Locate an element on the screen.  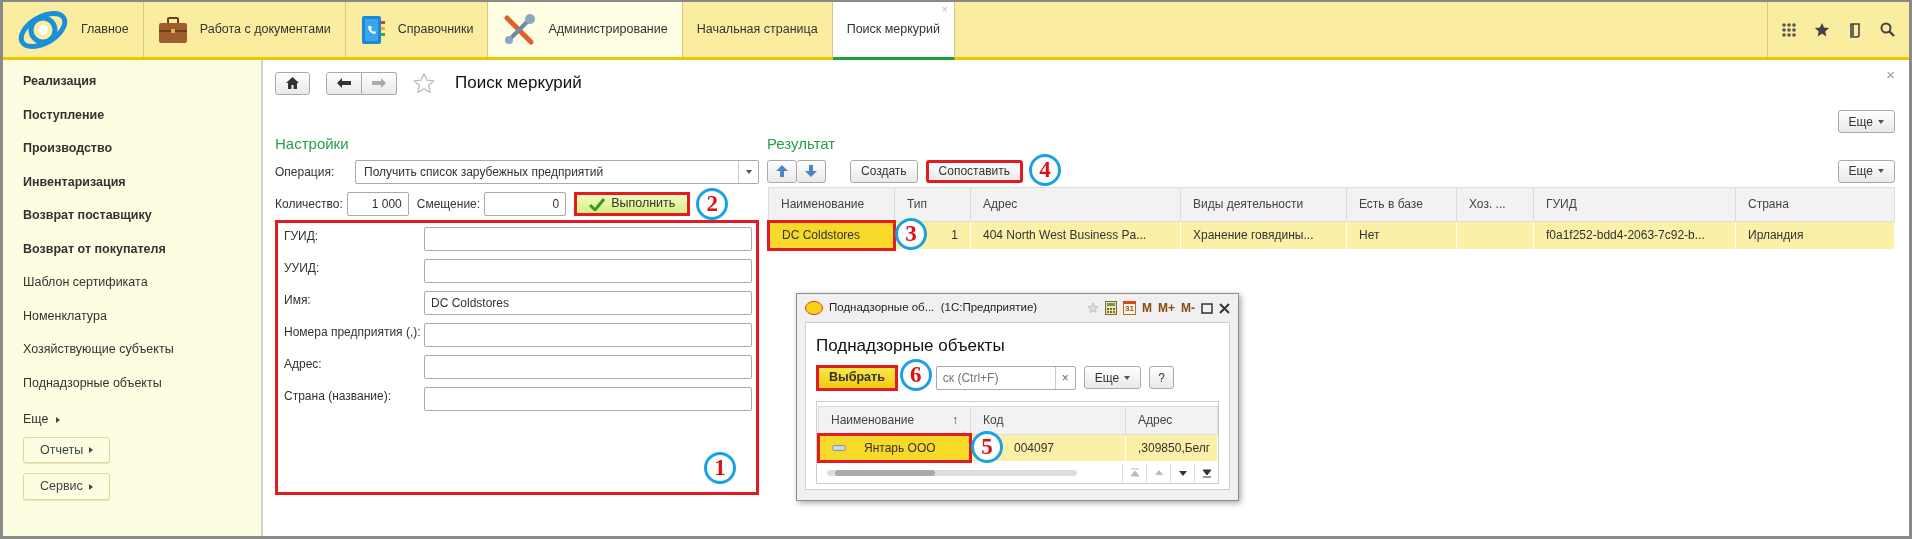
help-button: ? is located at coordinates (1161, 377).